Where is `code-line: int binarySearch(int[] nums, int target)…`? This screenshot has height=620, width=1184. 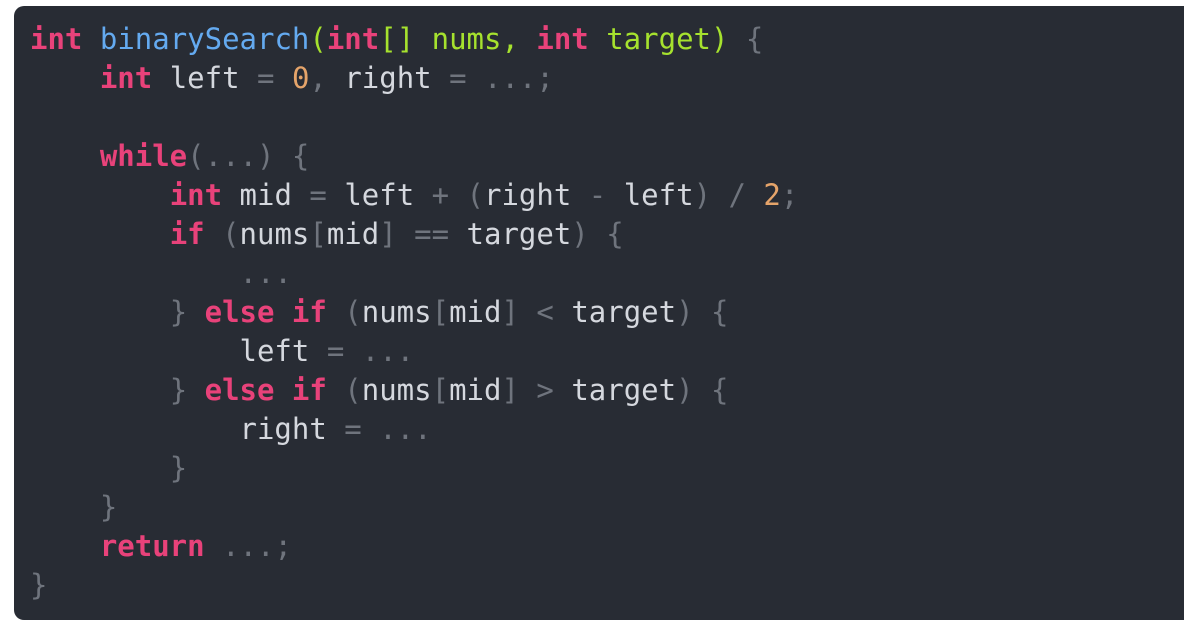 code-line: int binarySearch(int[] nums, int target)… is located at coordinates (607, 39).